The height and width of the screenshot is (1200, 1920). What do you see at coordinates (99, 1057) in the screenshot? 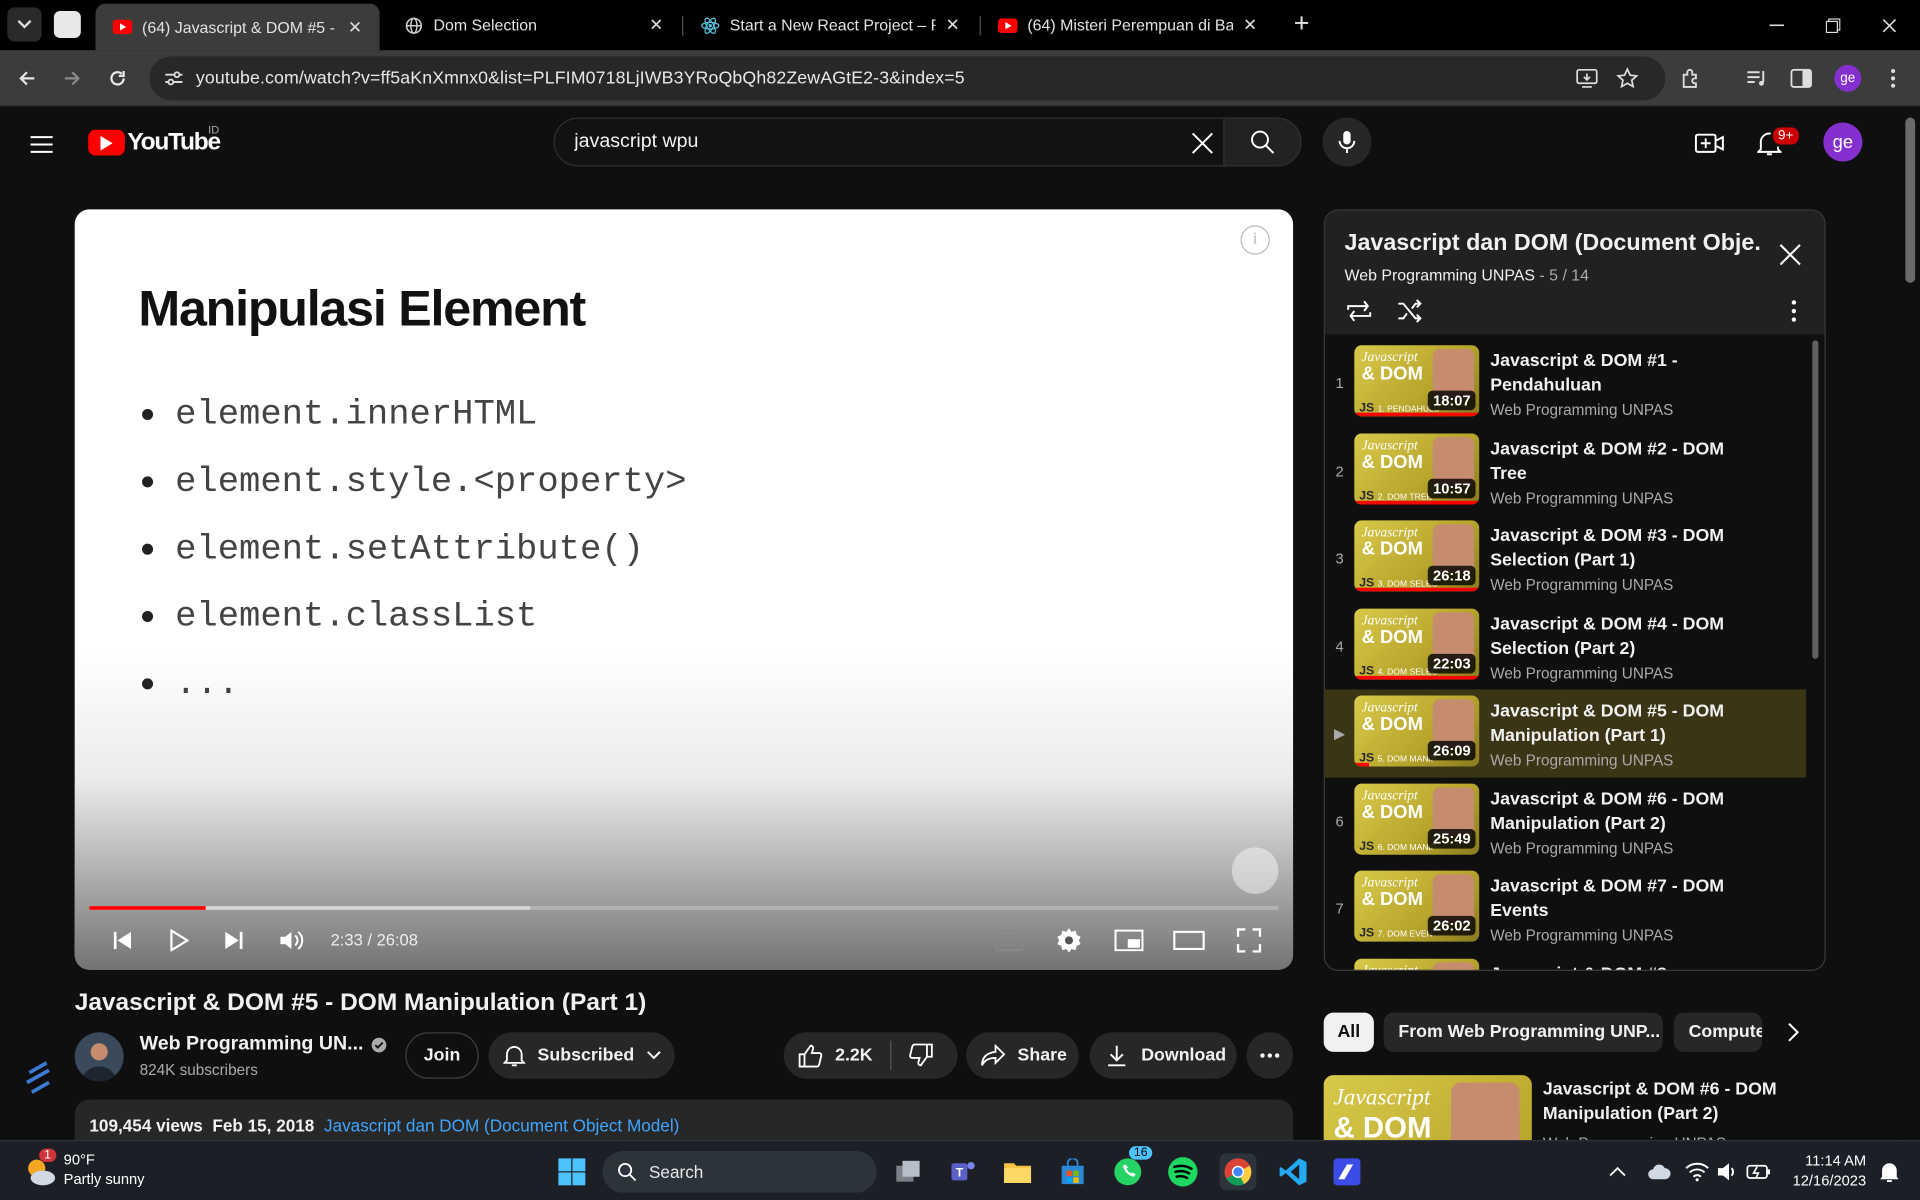
I see `channel-avatar` at bounding box center [99, 1057].